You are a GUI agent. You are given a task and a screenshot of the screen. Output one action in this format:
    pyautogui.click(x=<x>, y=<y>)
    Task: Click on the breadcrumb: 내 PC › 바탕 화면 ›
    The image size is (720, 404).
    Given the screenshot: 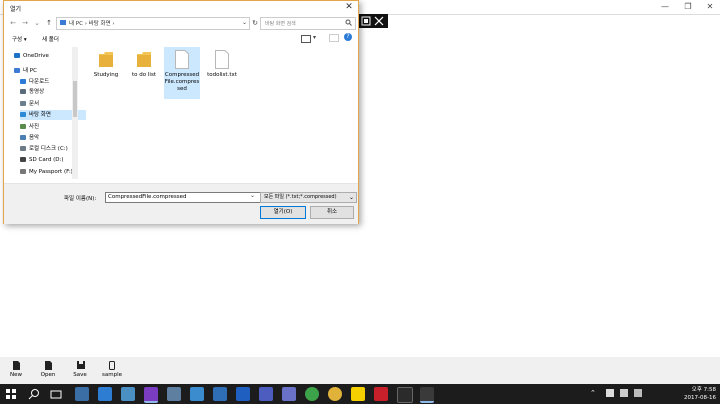 What is the action you would take?
    pyautogui.click(x=92, y=23)
    